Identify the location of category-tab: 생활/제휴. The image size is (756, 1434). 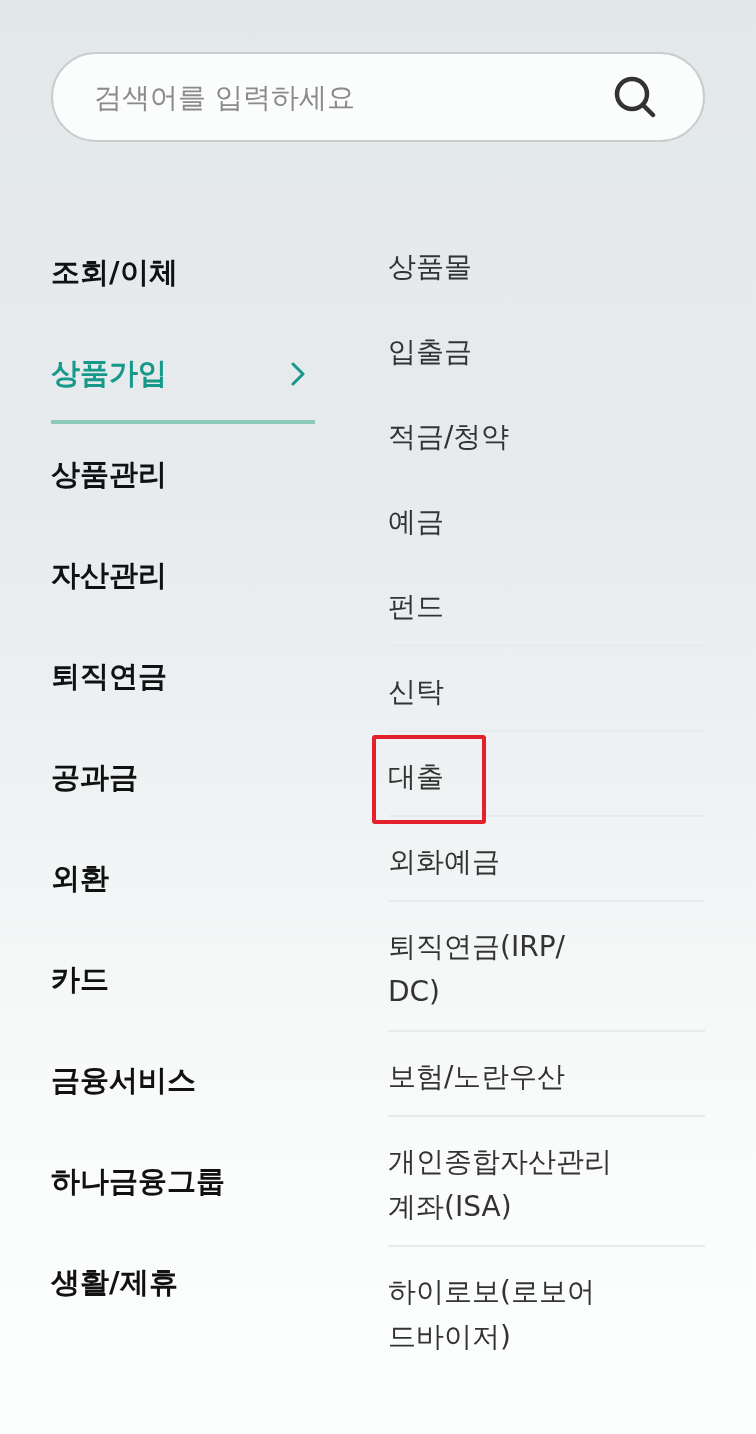
(183, 1282).